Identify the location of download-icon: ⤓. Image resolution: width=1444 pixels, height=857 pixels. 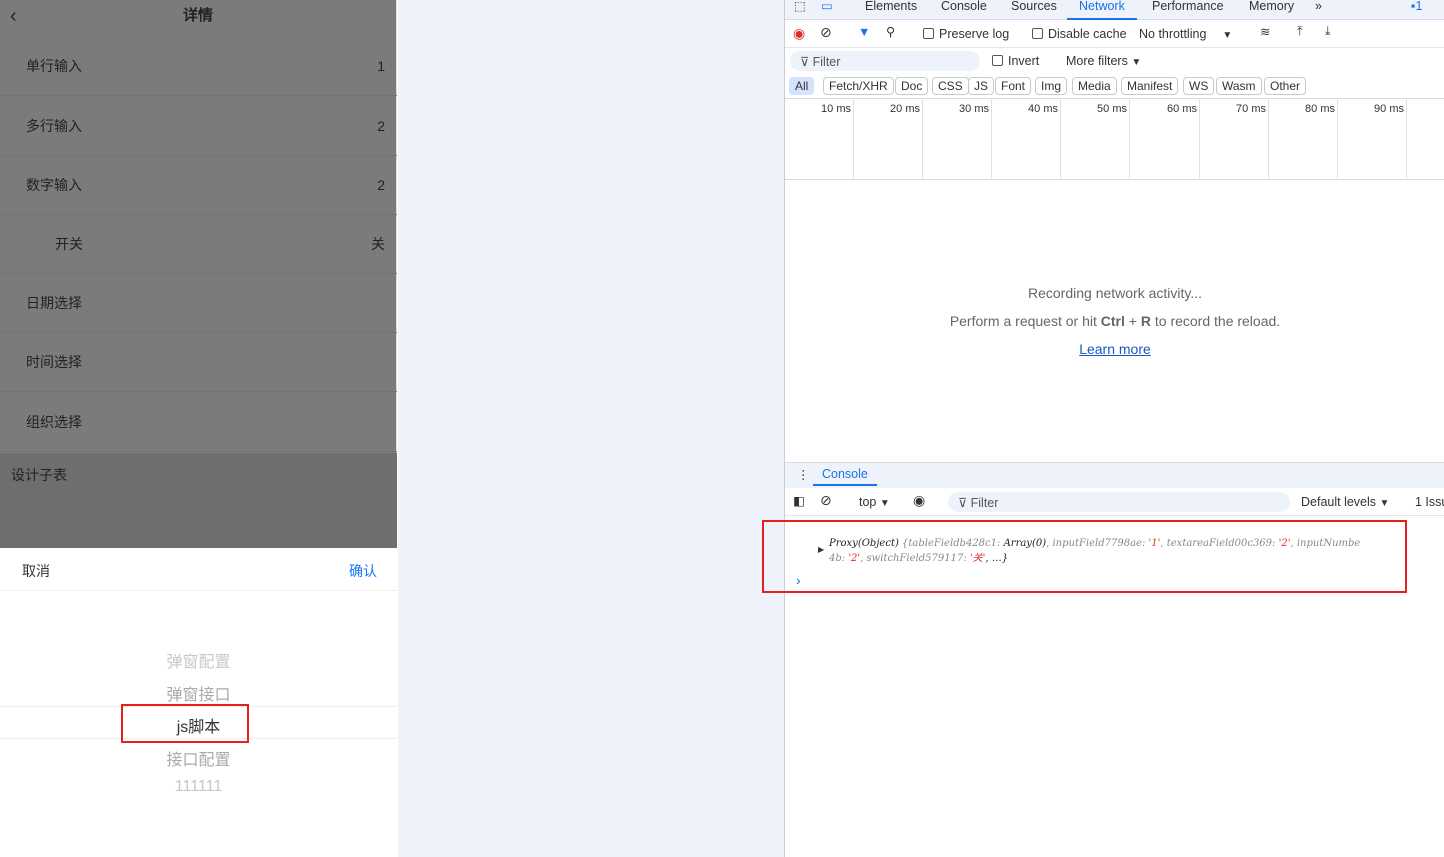
(1328, 31).